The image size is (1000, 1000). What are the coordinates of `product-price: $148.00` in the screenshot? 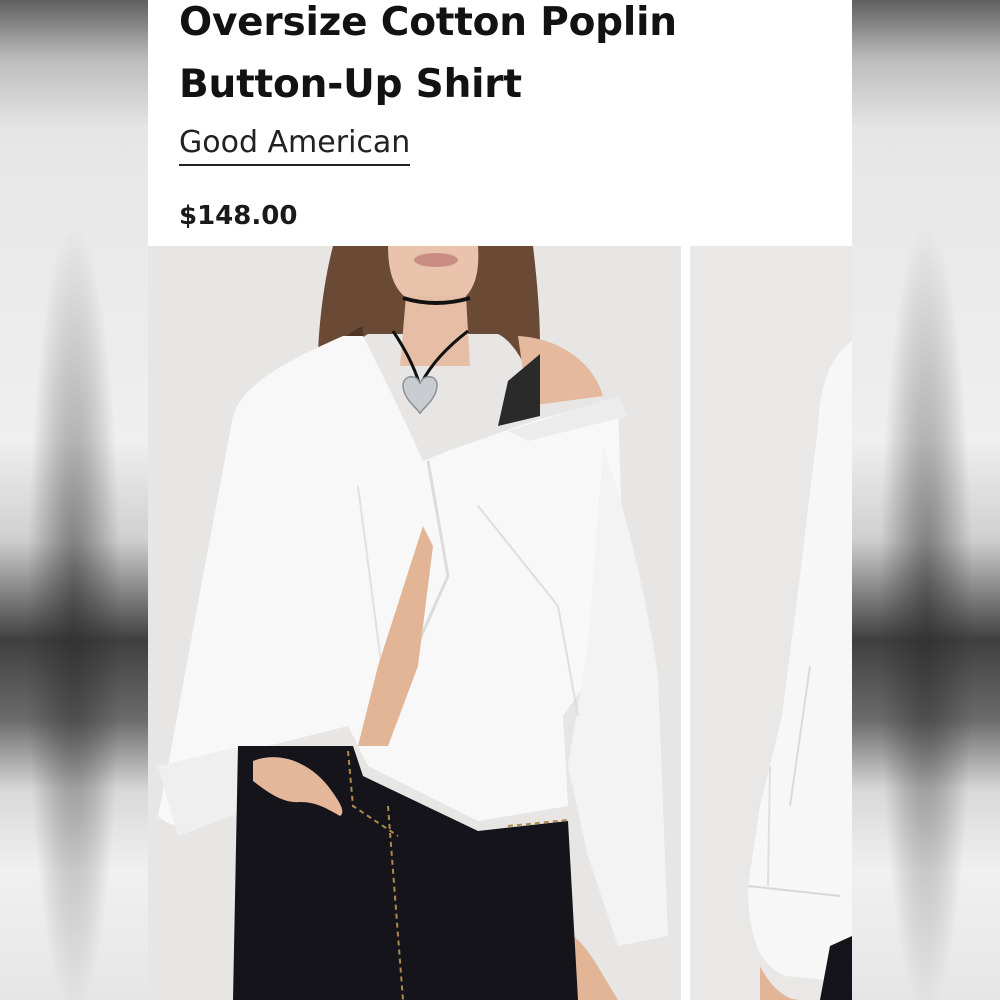 It's located at (238, 216).